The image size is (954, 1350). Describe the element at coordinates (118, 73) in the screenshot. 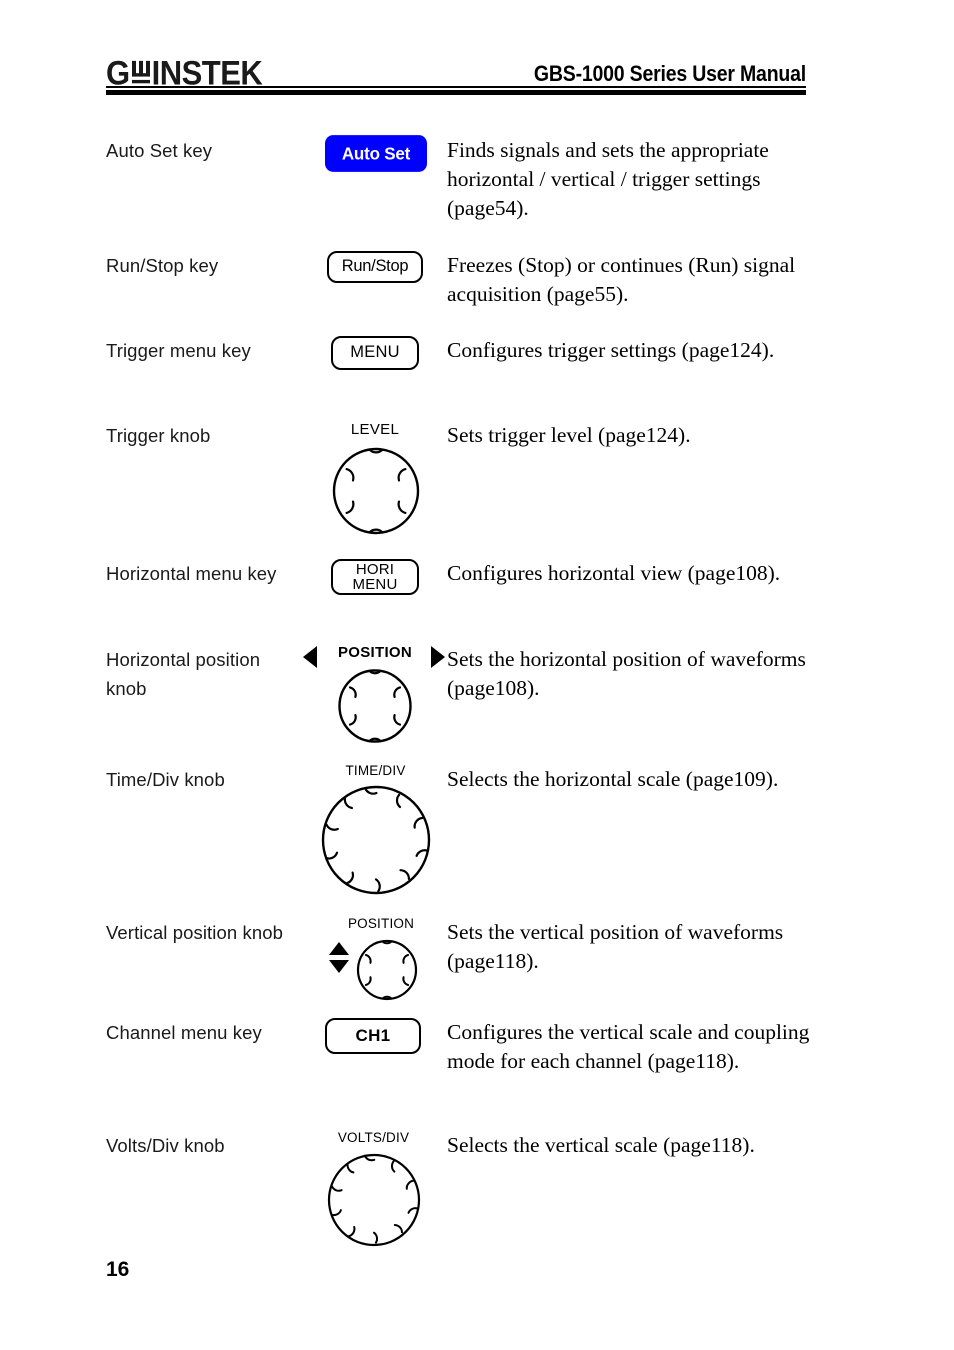

I see `logo-letter-g: G` at that location.